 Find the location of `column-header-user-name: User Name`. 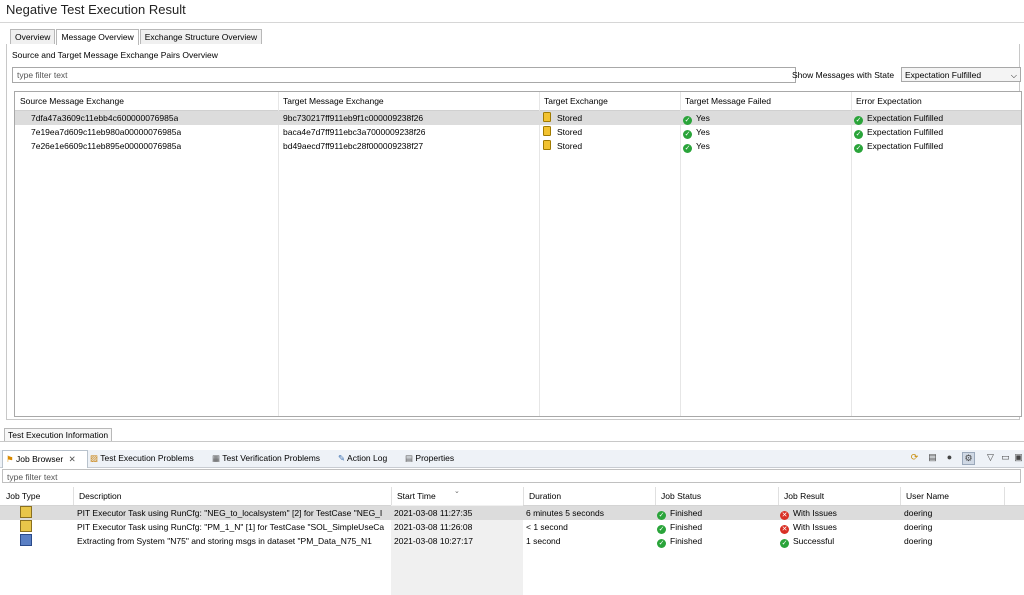

column-header-user-name: User Name is located at coordinates (952, 496).